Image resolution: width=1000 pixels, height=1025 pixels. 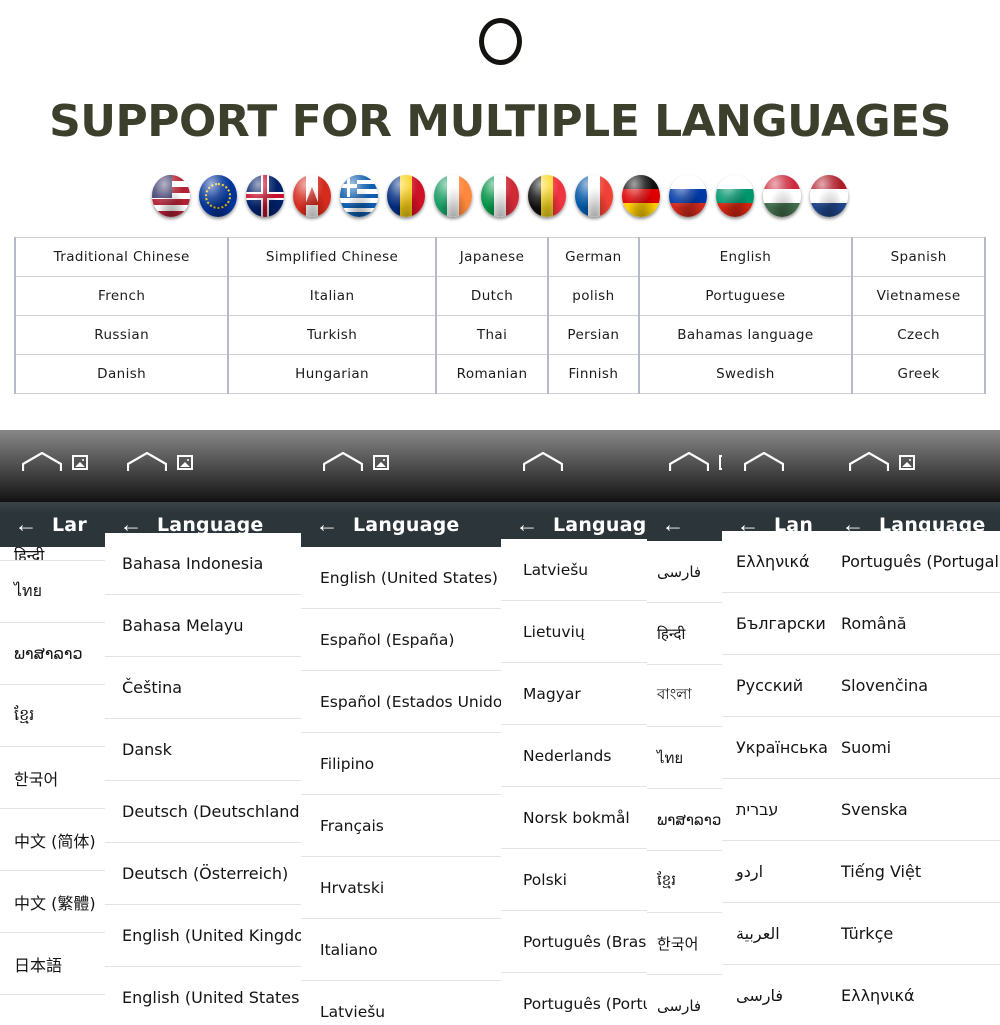 I want to click on list-item: Română, so click(x=913, y=624).